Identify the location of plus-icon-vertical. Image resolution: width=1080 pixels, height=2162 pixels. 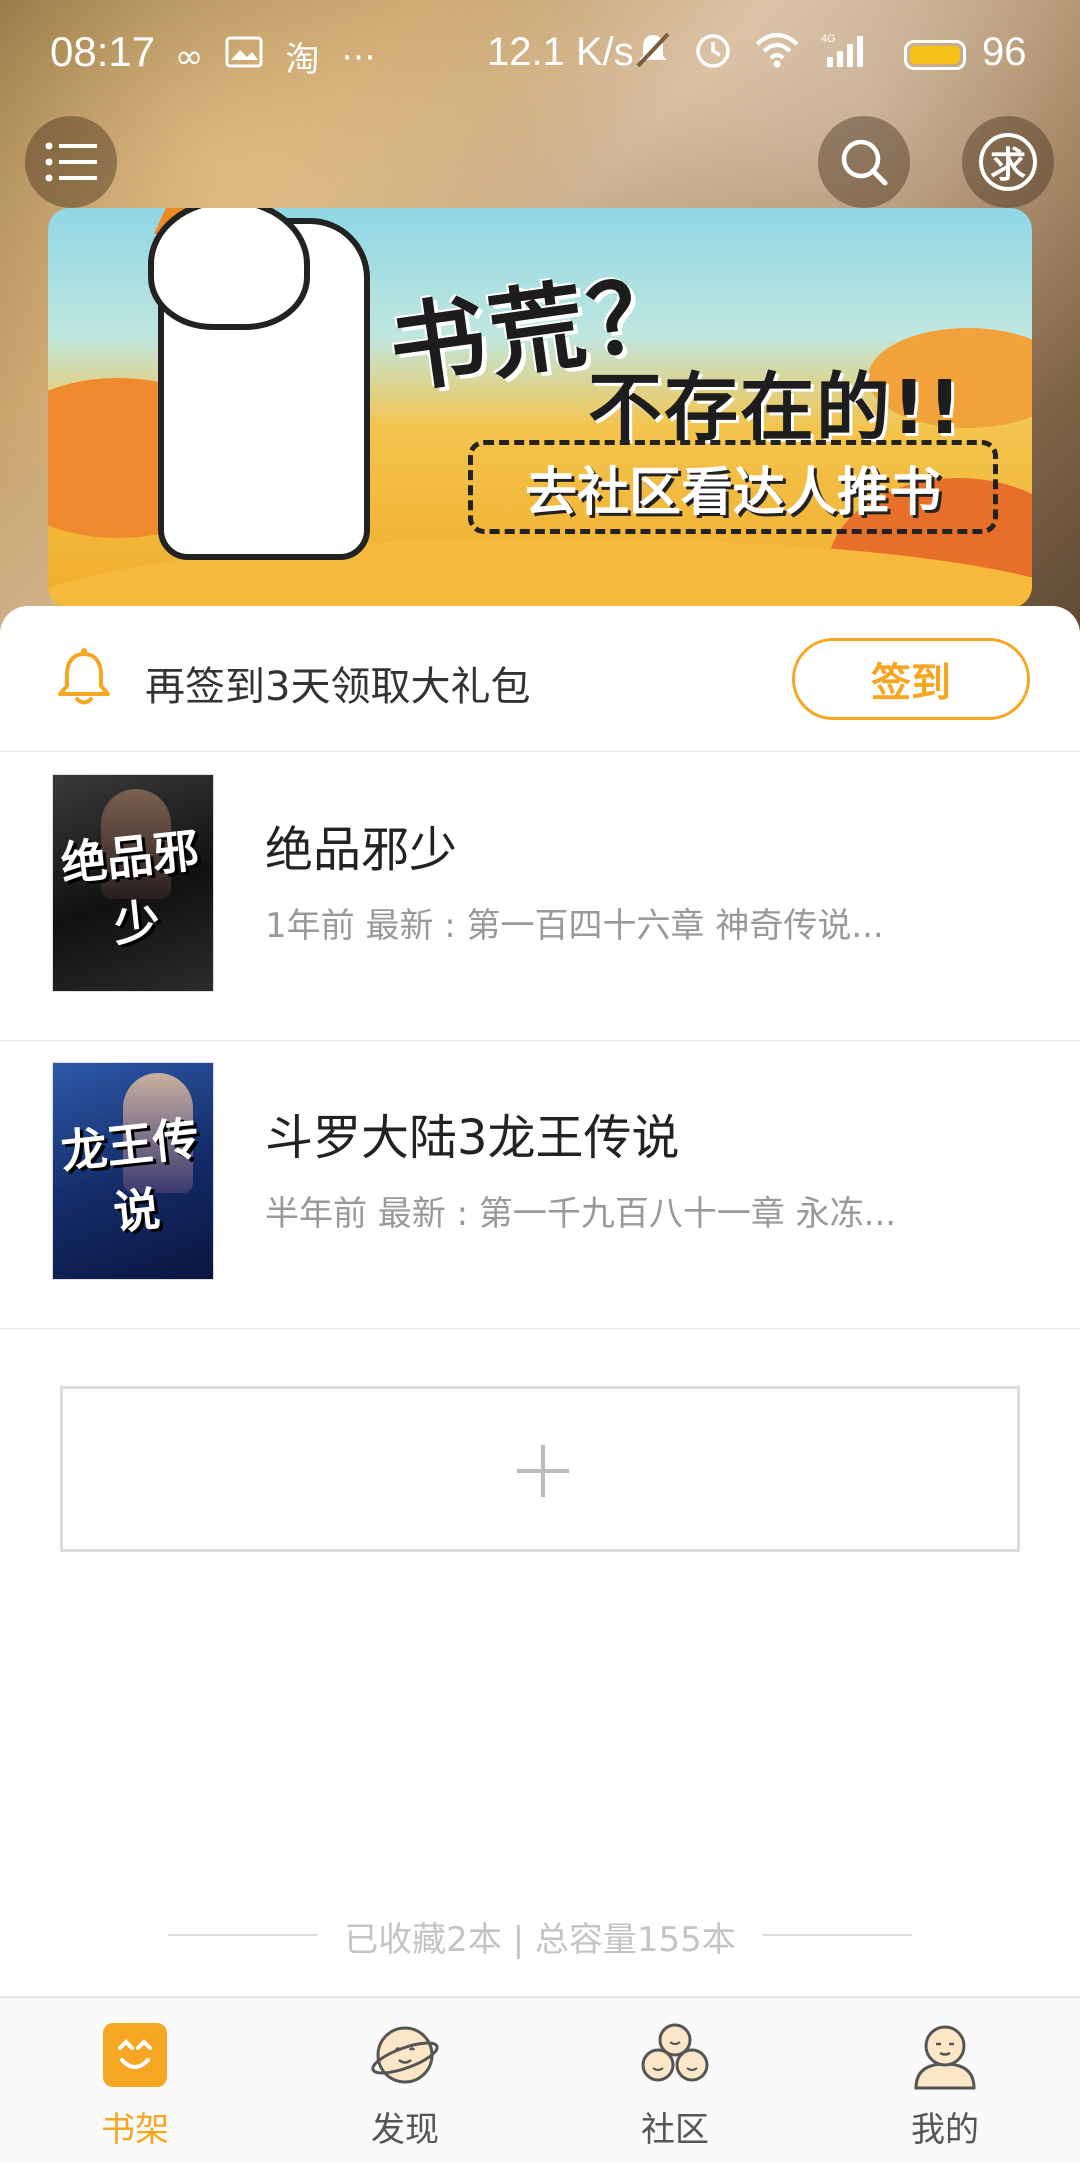
(543, 1471).